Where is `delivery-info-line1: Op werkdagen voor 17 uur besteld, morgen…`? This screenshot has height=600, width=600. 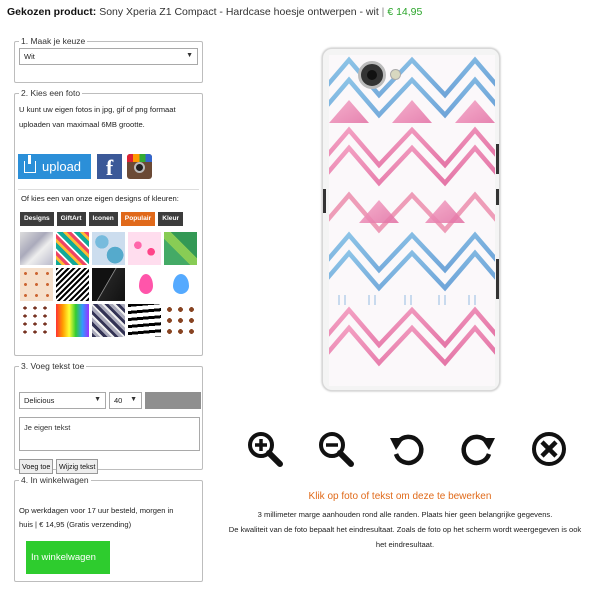
delivery-info-line1: Op werkdagen voor 17 uur besteld, morgen… is located at coordinates (96, 510).